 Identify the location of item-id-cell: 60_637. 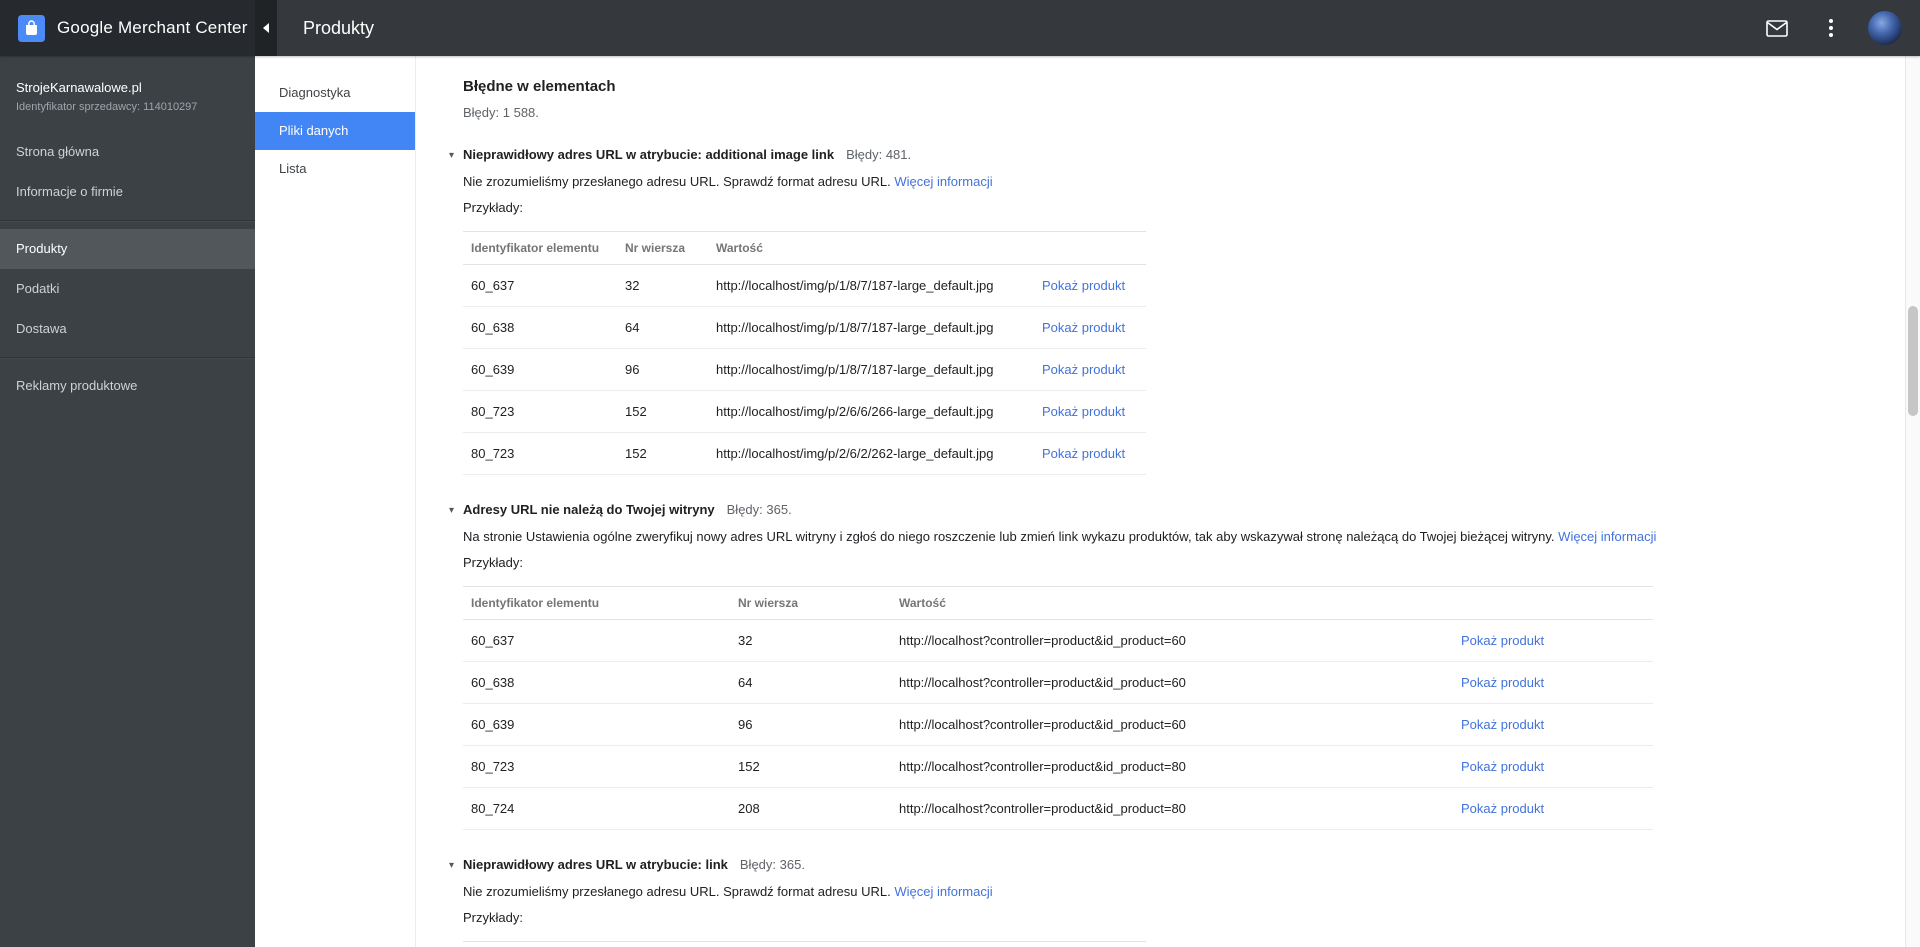
(596, 640).